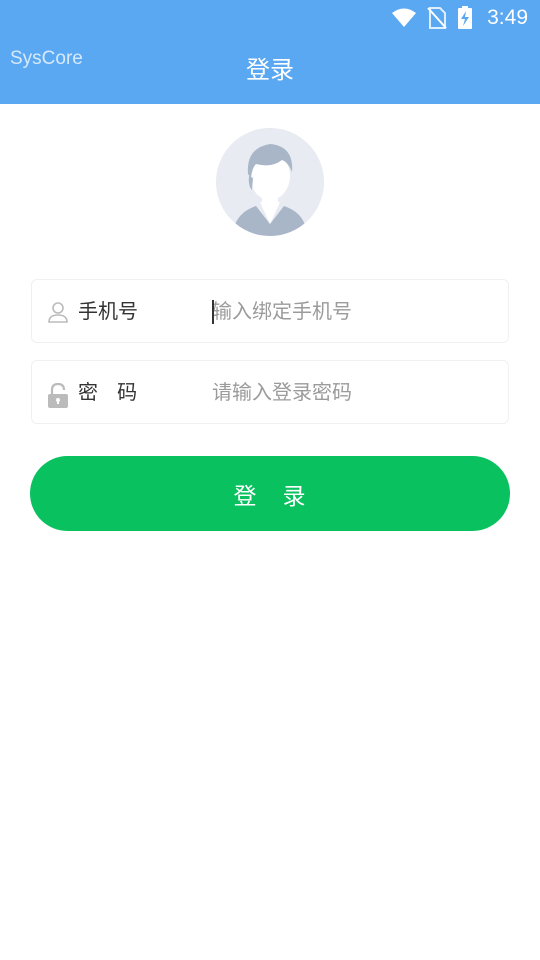 Image resolution: width=540 pixels, height=960 pixels. I want to click on status-bar: 3:49, so click(270, 18).